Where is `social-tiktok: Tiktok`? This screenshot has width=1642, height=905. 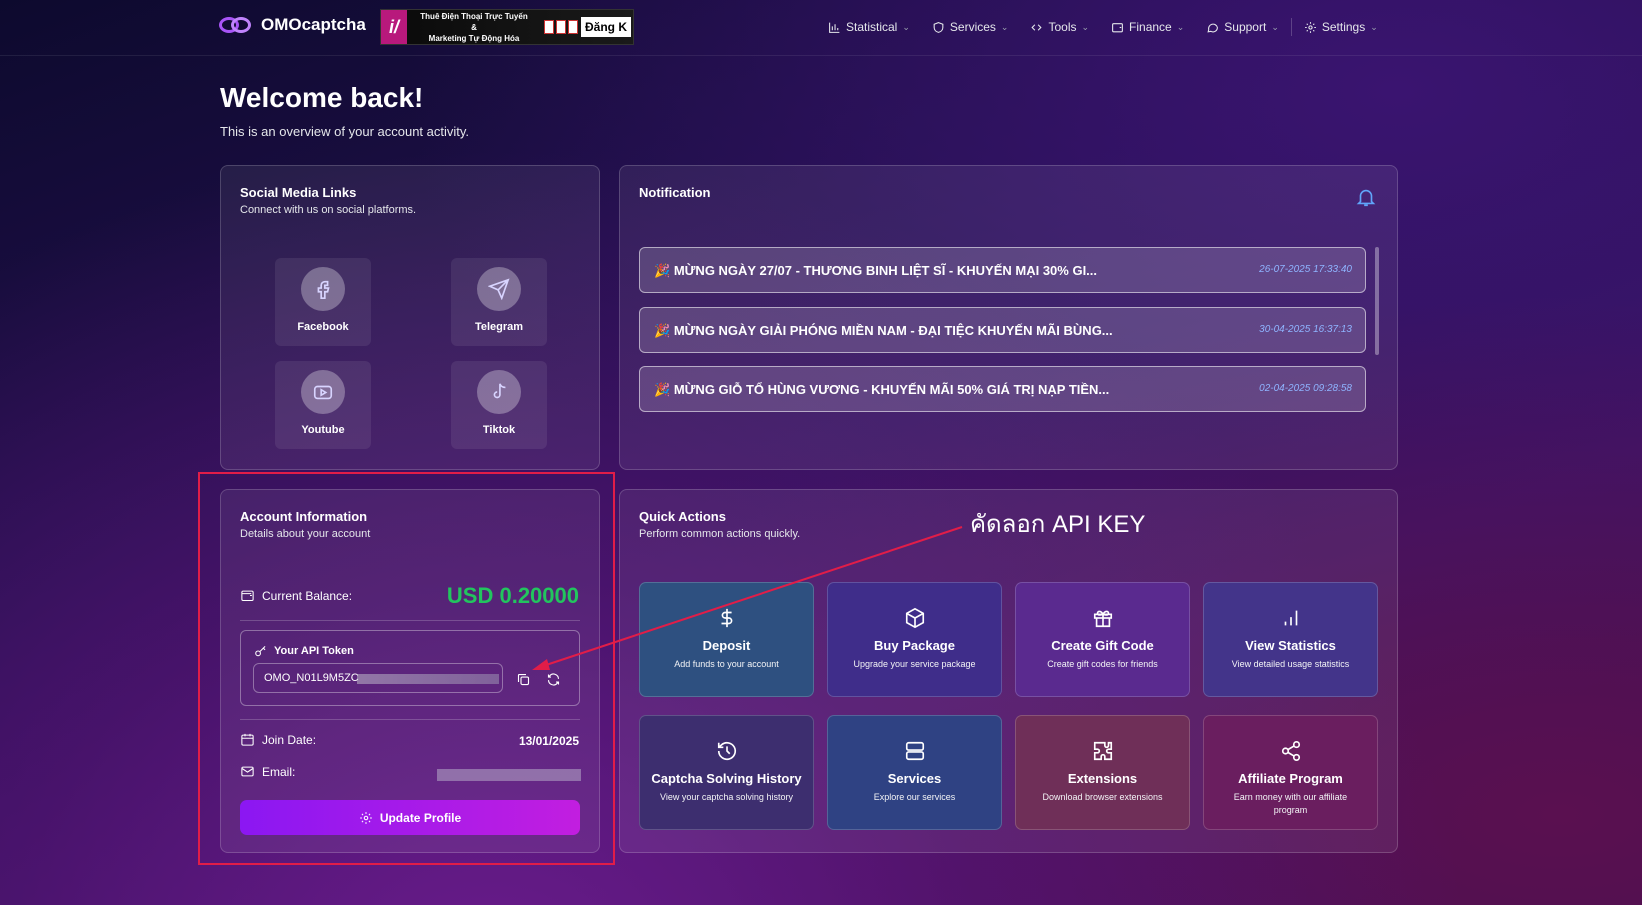 social-tiktok: Tiktok is located at coordinates (499, 405).